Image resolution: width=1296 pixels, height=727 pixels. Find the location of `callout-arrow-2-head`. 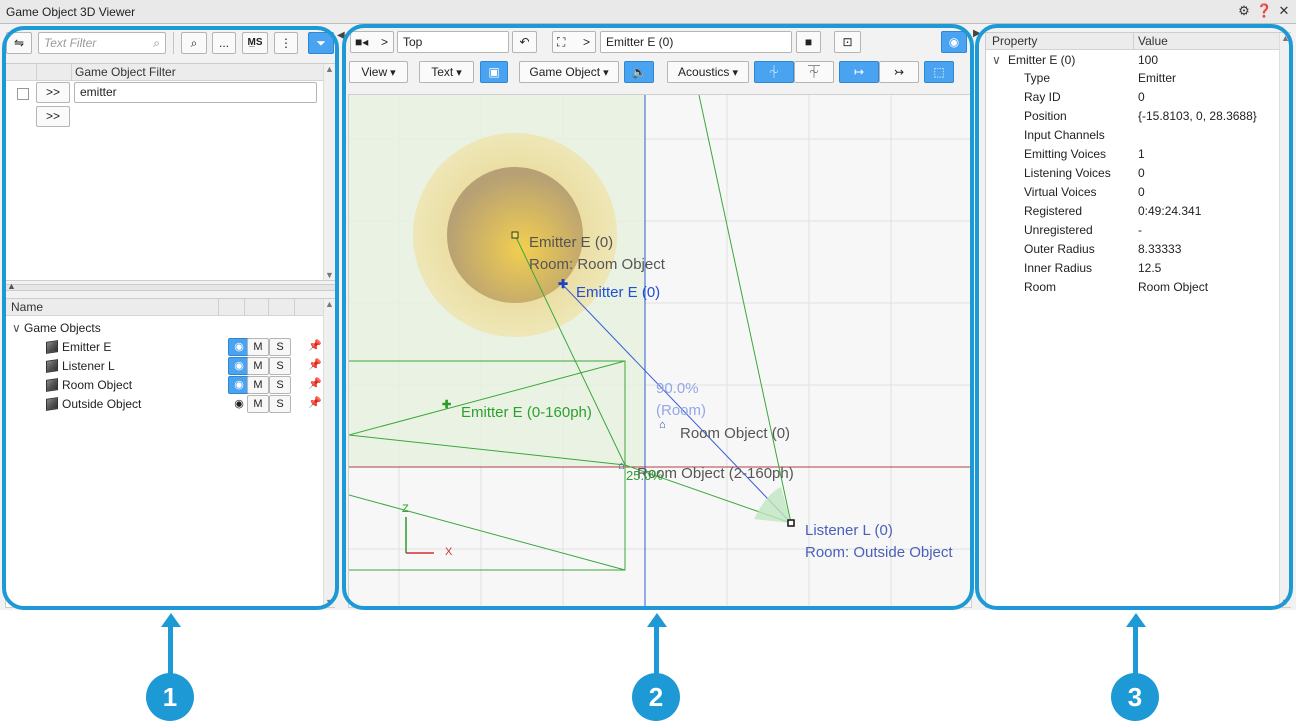

callout-arrow-2-head is located at coordinates (657, 620).